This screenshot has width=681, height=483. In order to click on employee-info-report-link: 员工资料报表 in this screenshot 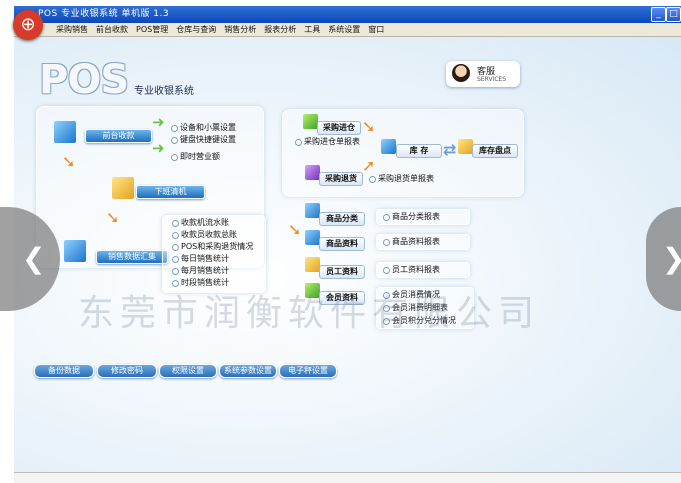, I will do `click(411, 269)`.